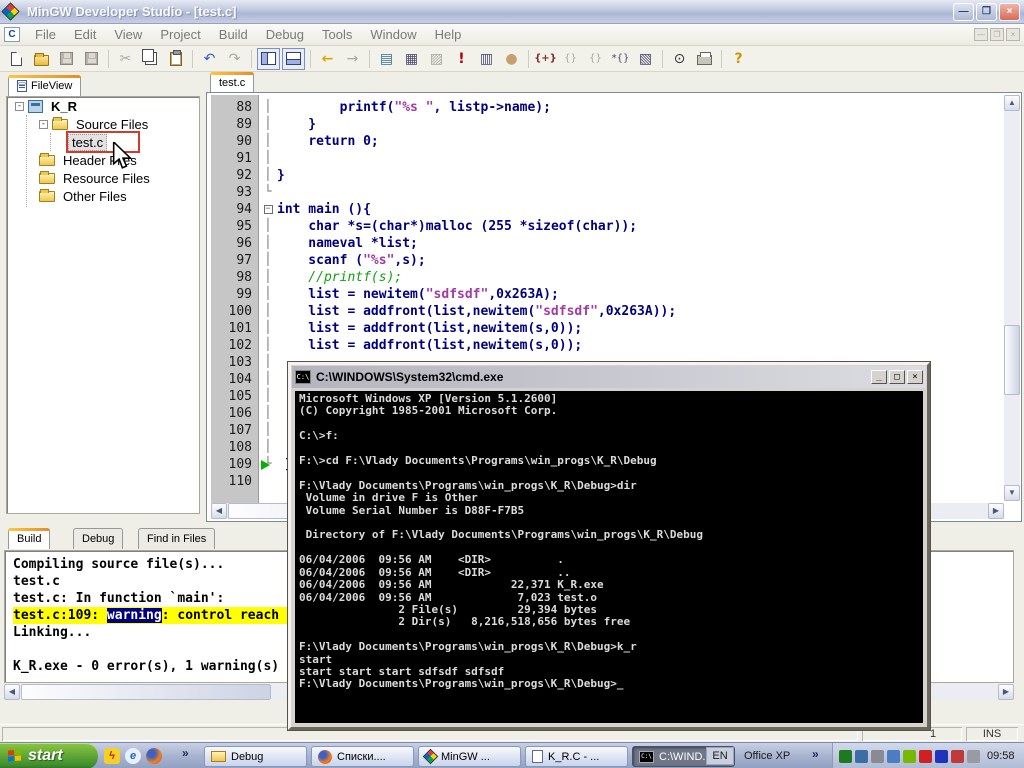  What do you see at coordinates (595, 59) in the screenshot?
I see `disable-breakpoint-button: {}` at bounding box center [595, 59].